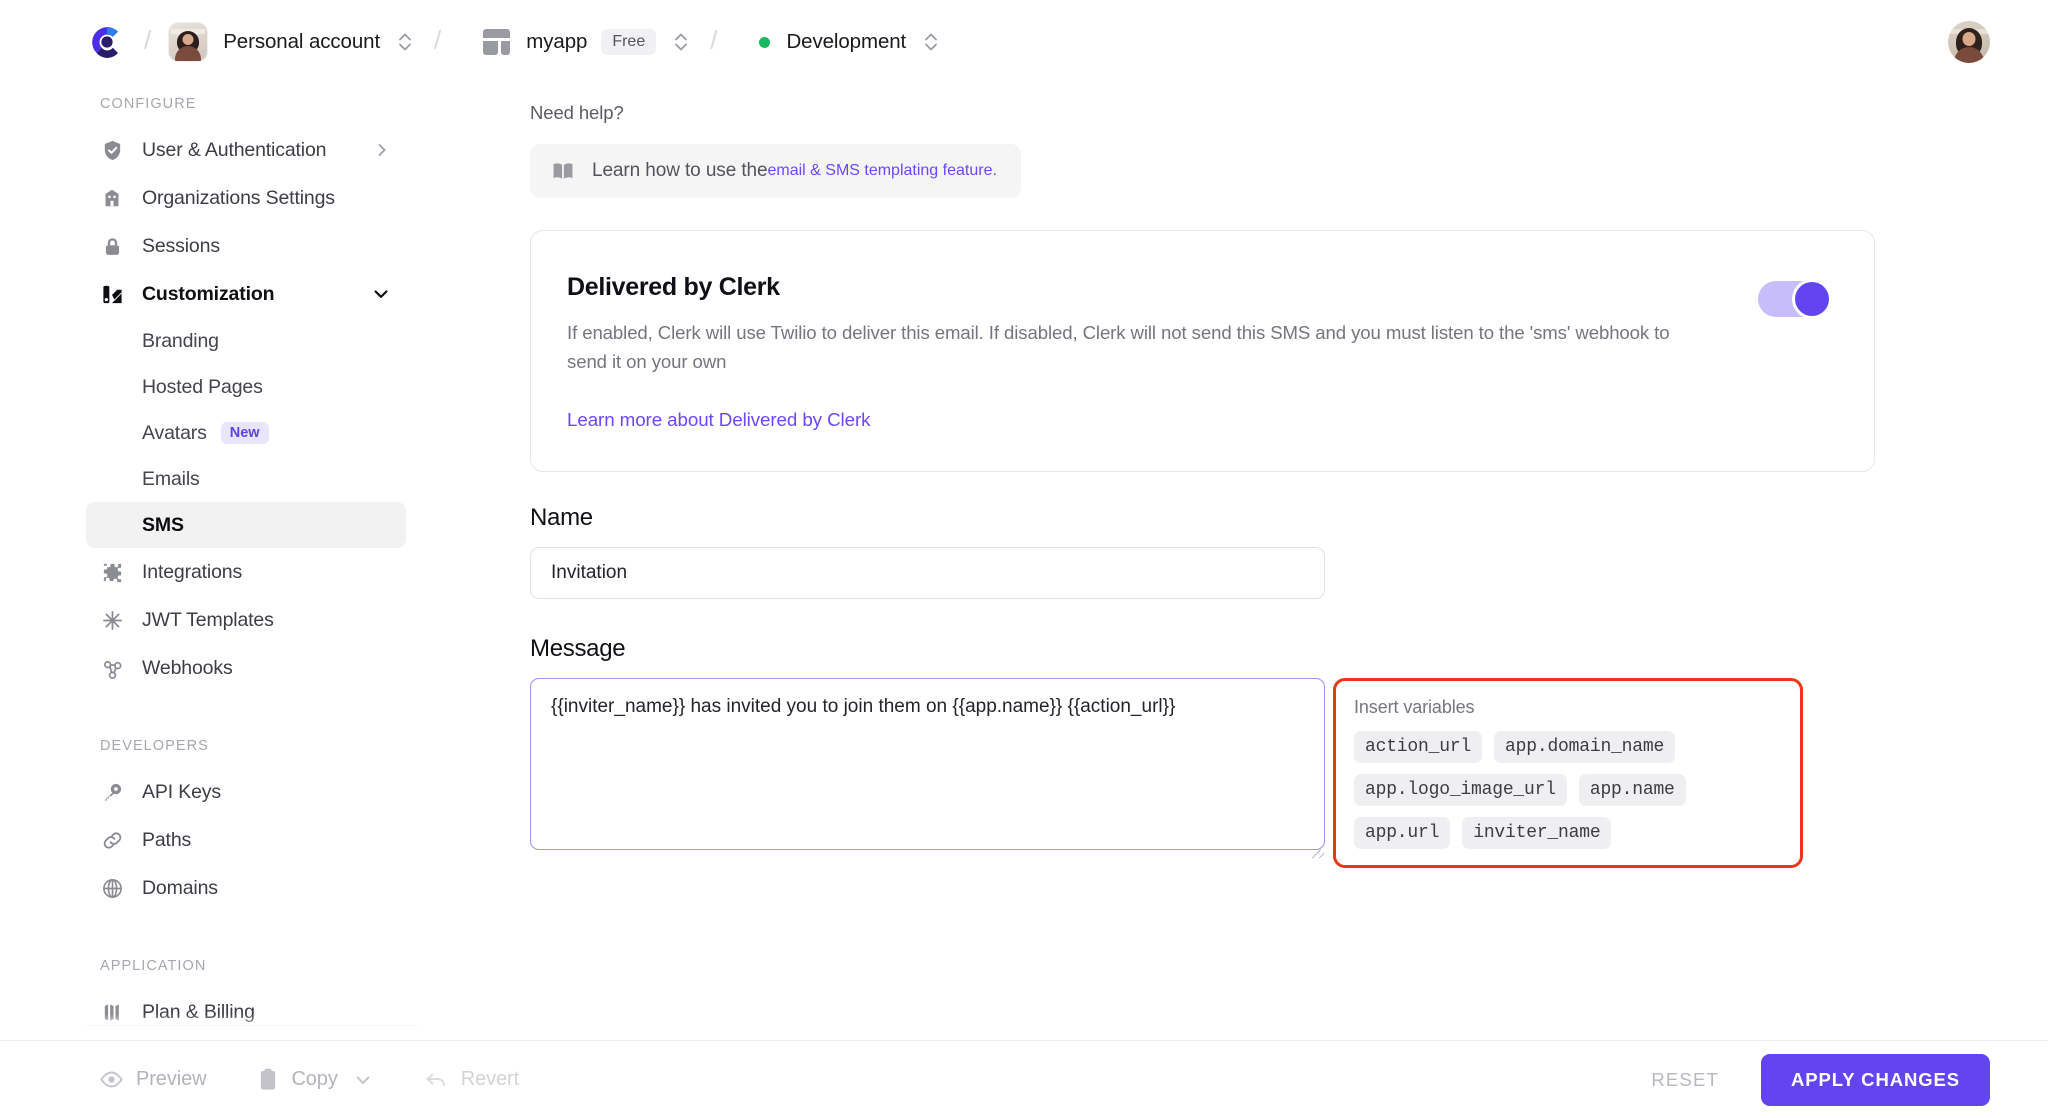 The height and width of the screenshot is (1118, 2048). What do you see at coordinates (171, 478) in the screenshot?
I see `sidebar-subitem-label: Emails` at bounding box center [171, 478].